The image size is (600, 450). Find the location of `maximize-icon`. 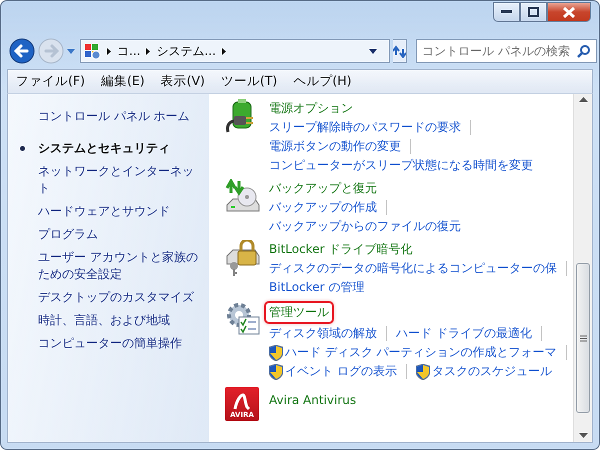

maximize-icon is located at coordinates (533, 12).